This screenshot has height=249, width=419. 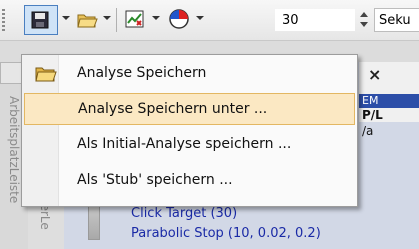 I want to click on chart-settings-icon, so click(x=135, y=19).